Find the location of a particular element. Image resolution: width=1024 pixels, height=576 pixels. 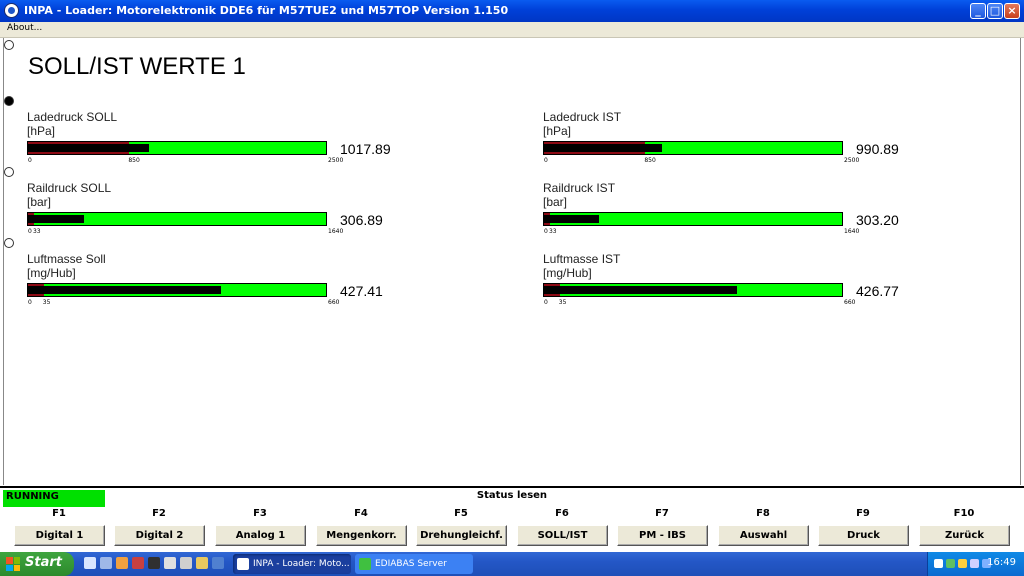

app-icon-grey is located at coordinates (186, 563).